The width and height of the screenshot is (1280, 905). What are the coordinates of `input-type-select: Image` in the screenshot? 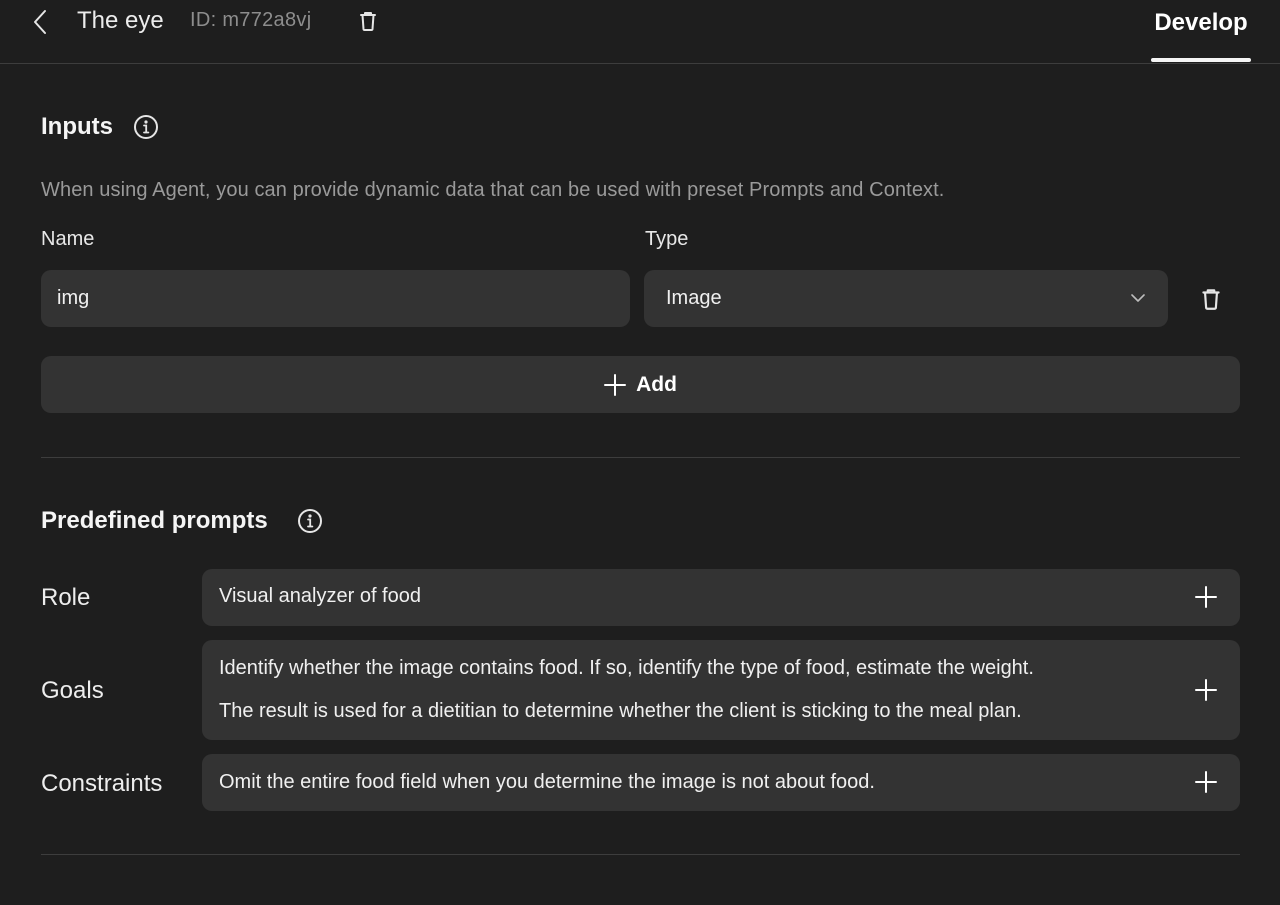 It's located at (906, 298).